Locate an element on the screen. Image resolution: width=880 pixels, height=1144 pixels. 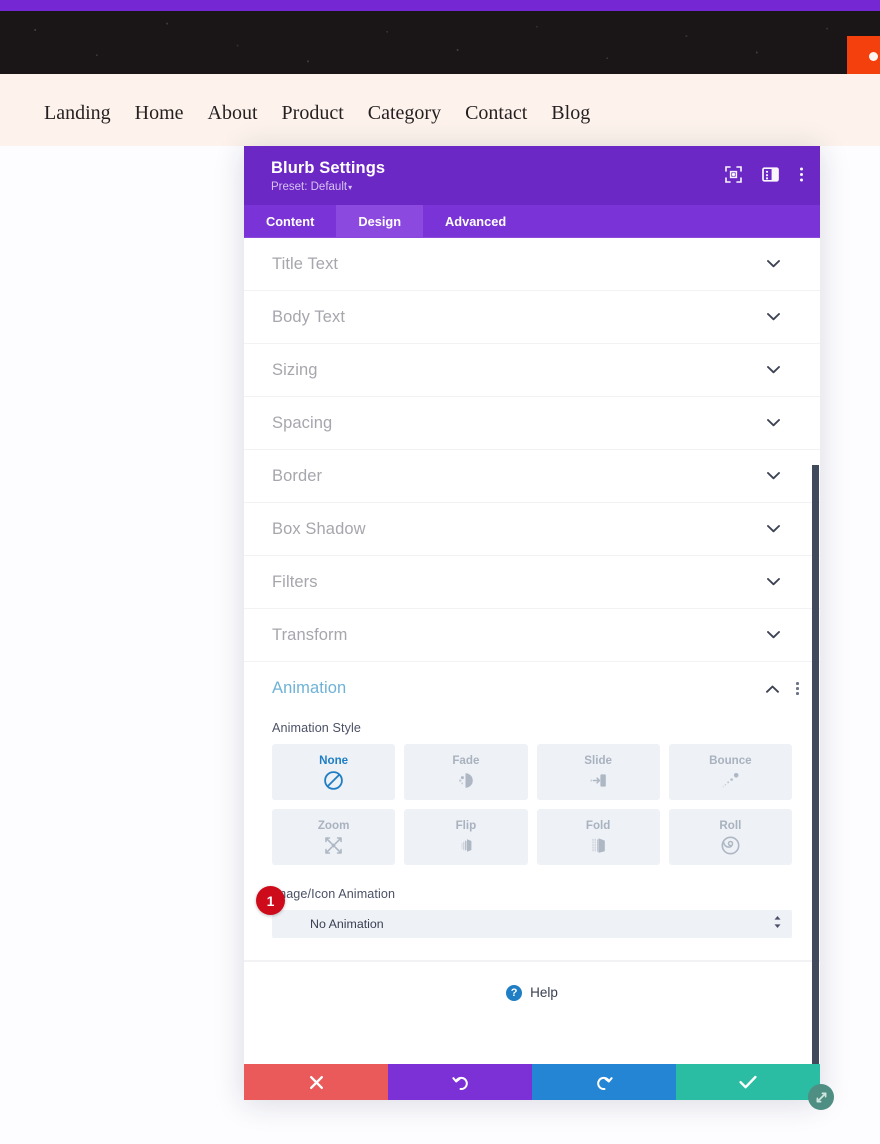
modal-footer is located at coordinates (539, 1087).